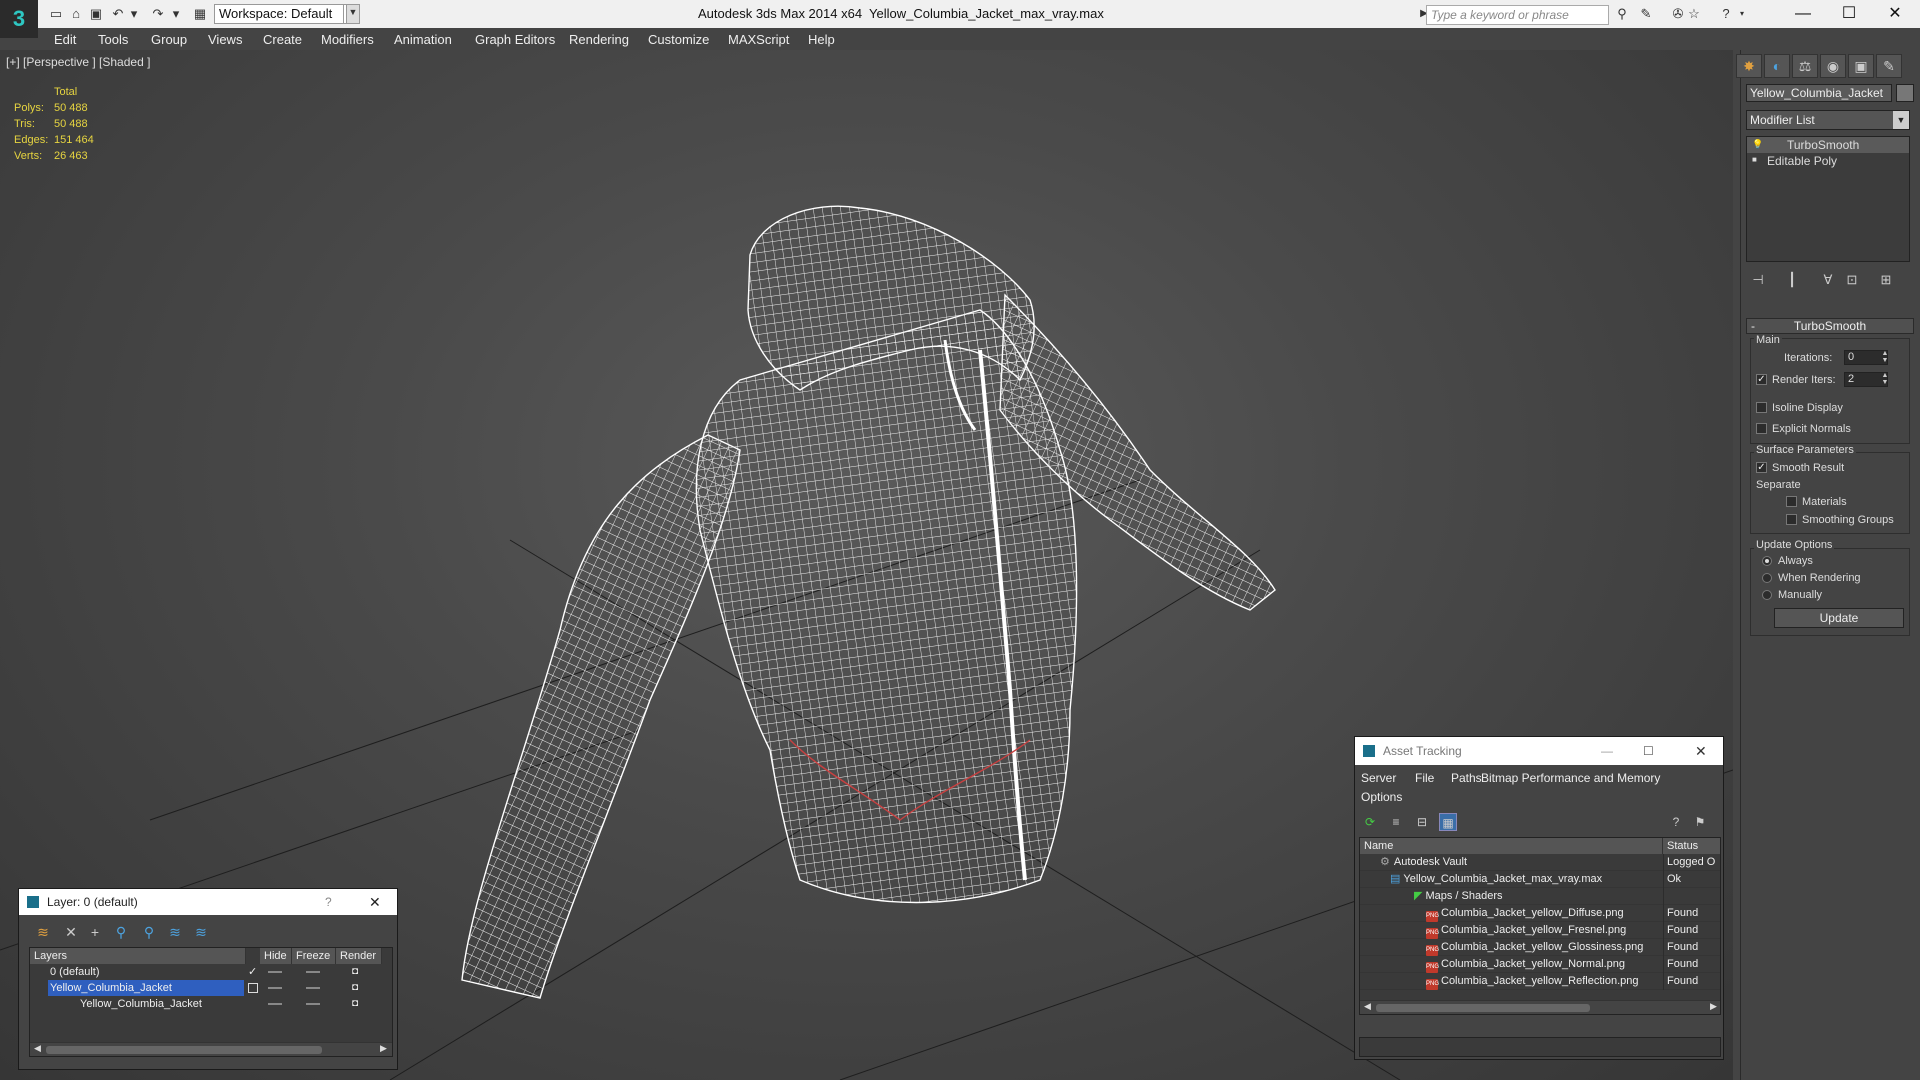 The image size is (1920, 1080). Describe the element at coordinates (134, 13) in the screenshot. I see `undo-dropdown-icon: ▾` at that location.